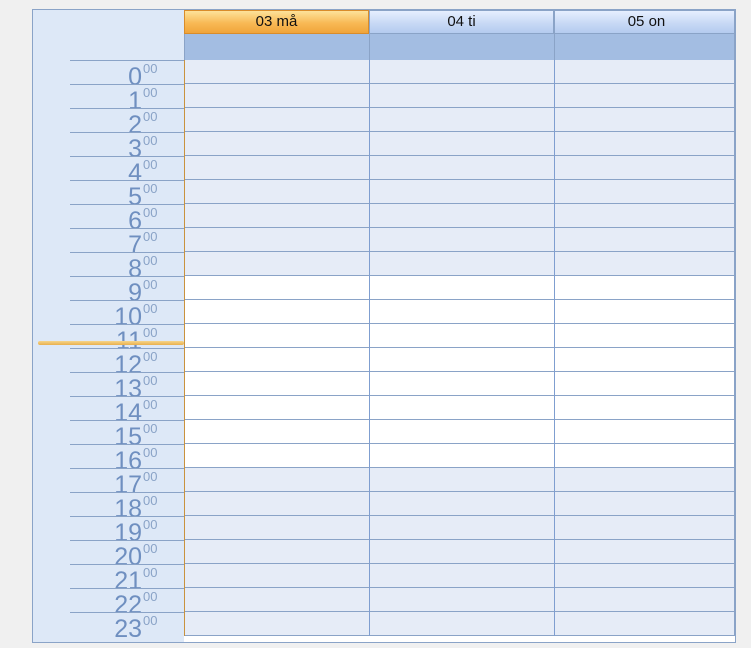  Describe the element at coordinates (127, 75) in the screenshot. I see `hour-row: 0 00` at that location.